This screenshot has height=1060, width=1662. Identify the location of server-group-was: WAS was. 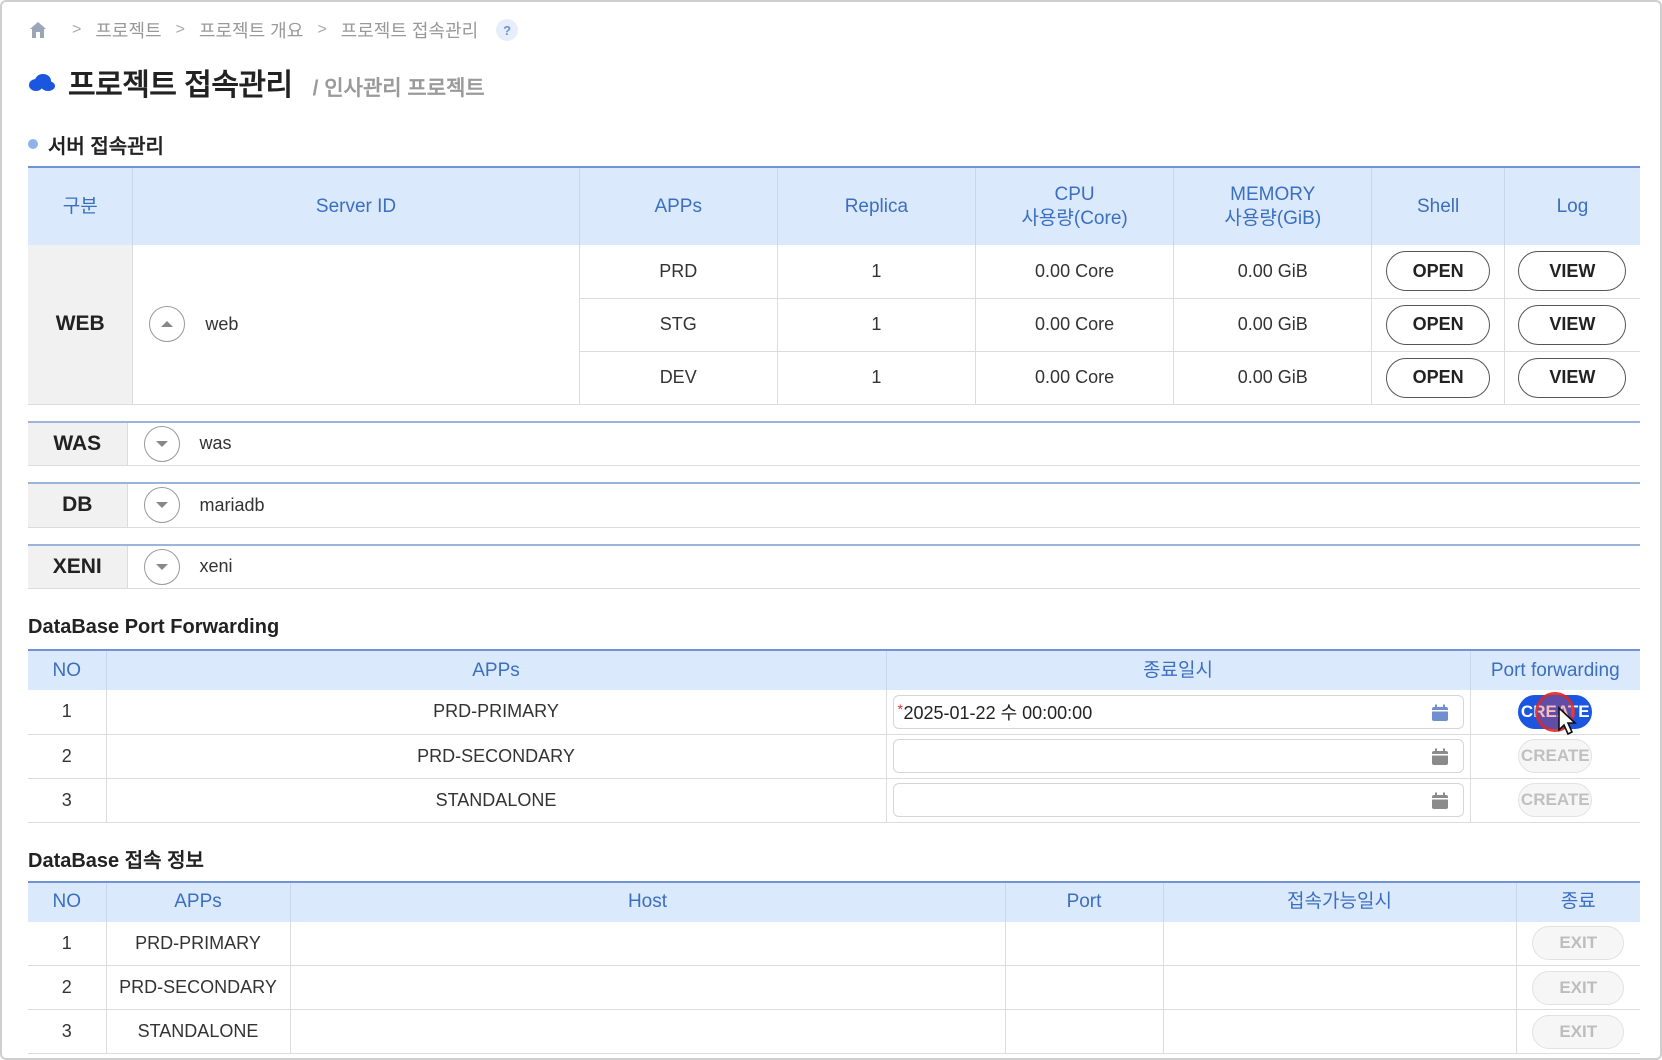
(834, 443).